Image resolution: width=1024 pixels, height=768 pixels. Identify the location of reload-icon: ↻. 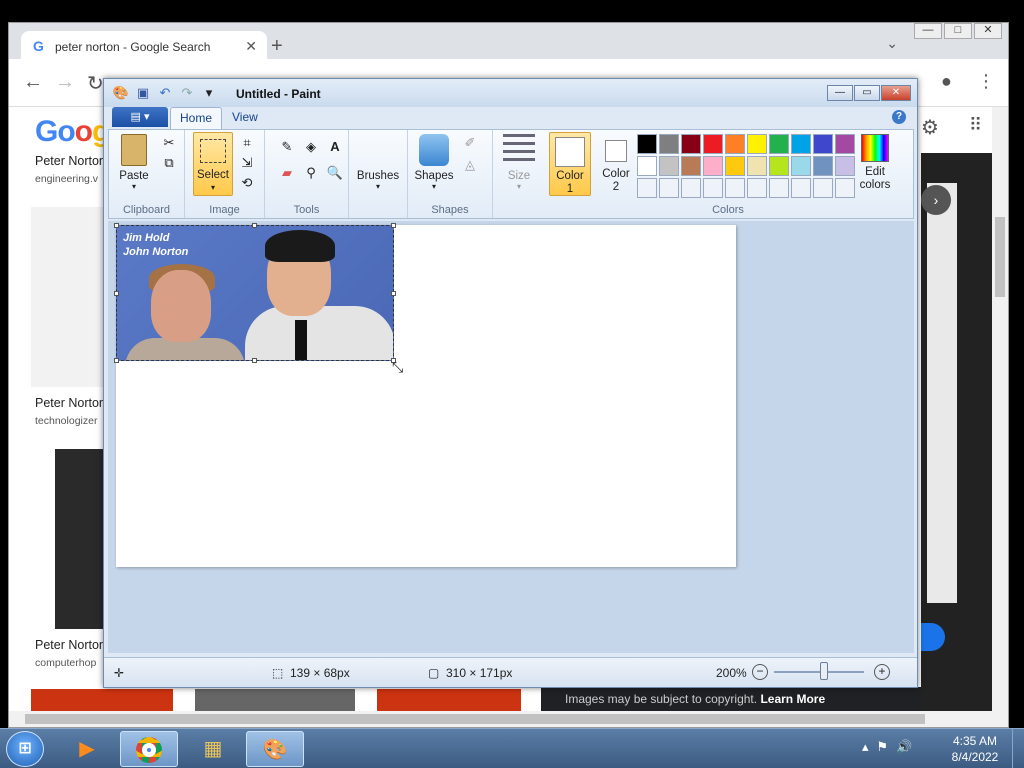
(95, 83).